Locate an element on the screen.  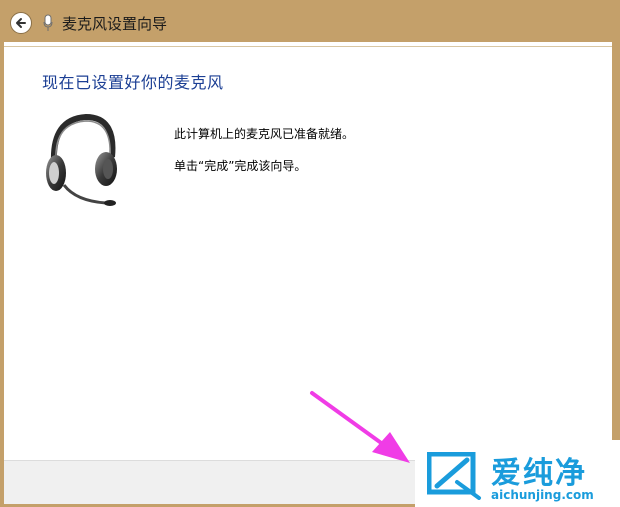
watermark: 爱纯净 aichunjing.com is located at coordinates (517, 473).